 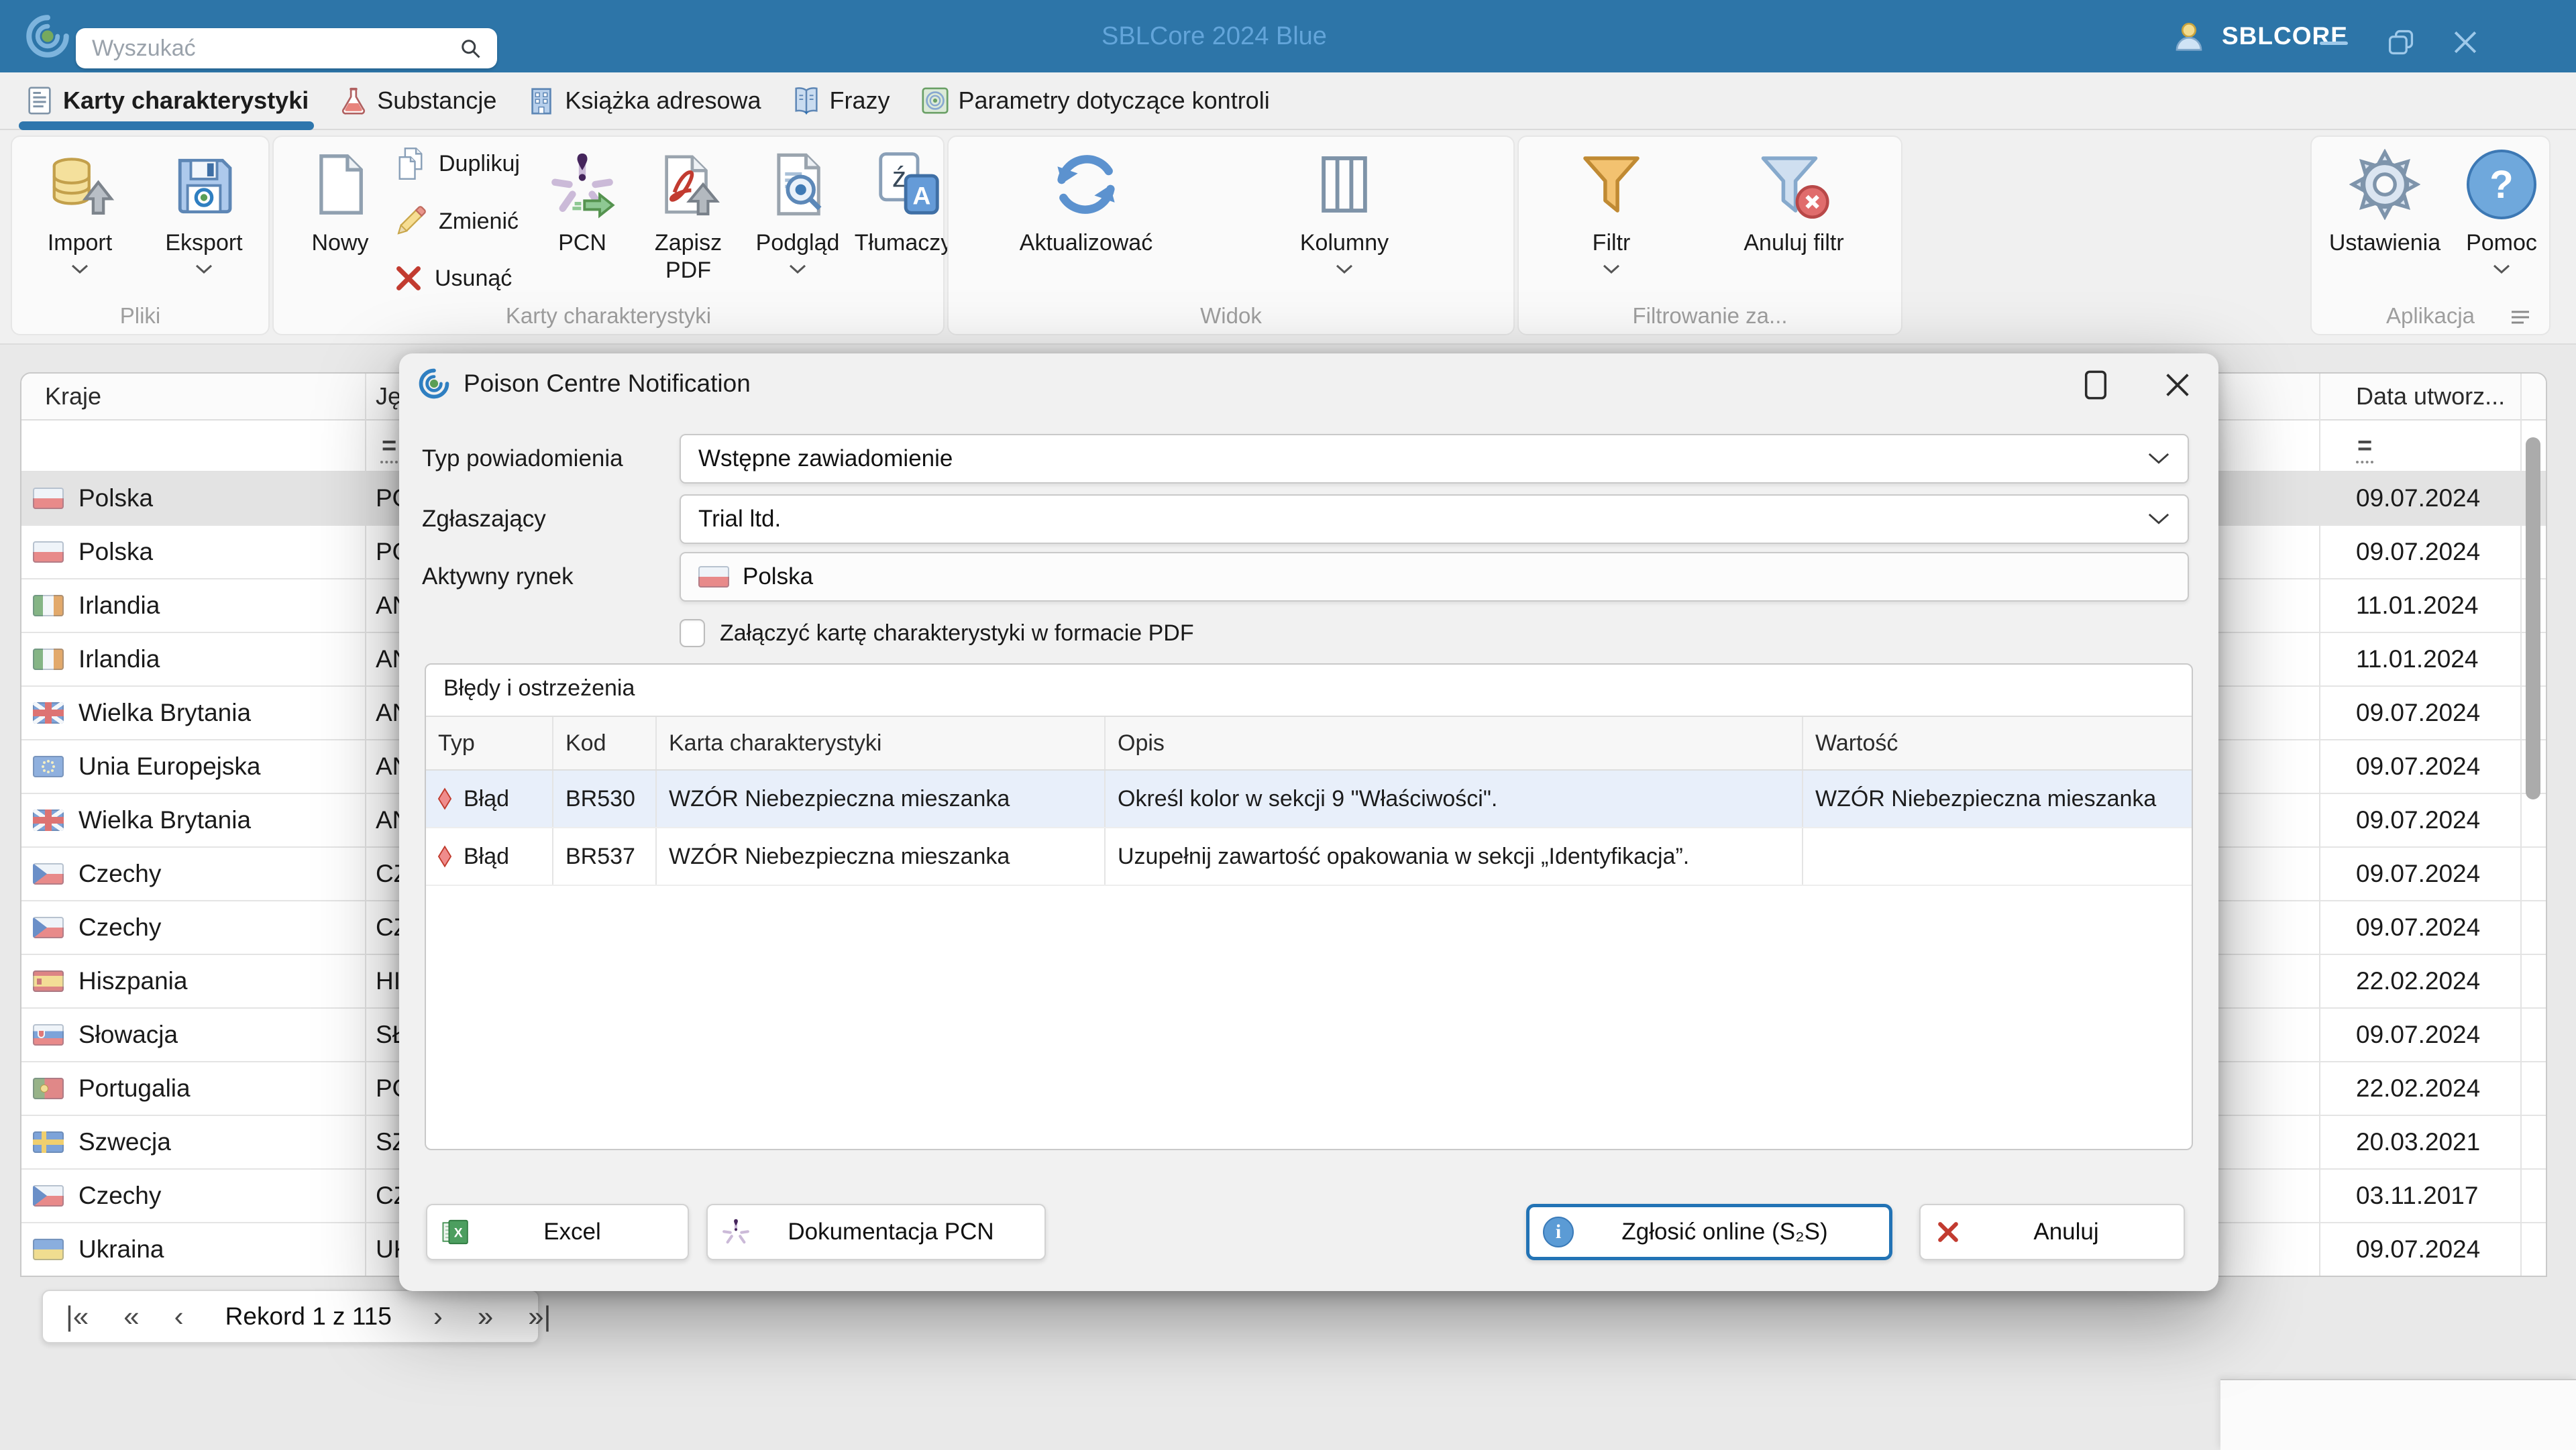 I want to click on new-button: Nowy, so click(x=340, y=201).